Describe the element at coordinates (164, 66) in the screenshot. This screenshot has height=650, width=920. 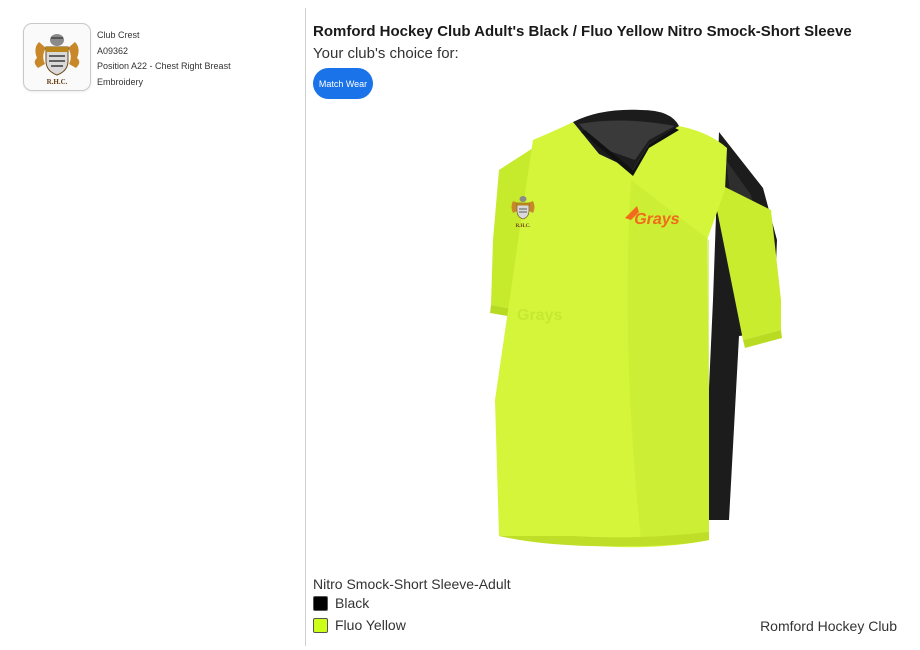
I see `crest-position: Position A22 - Chest Right Breast` at that location.